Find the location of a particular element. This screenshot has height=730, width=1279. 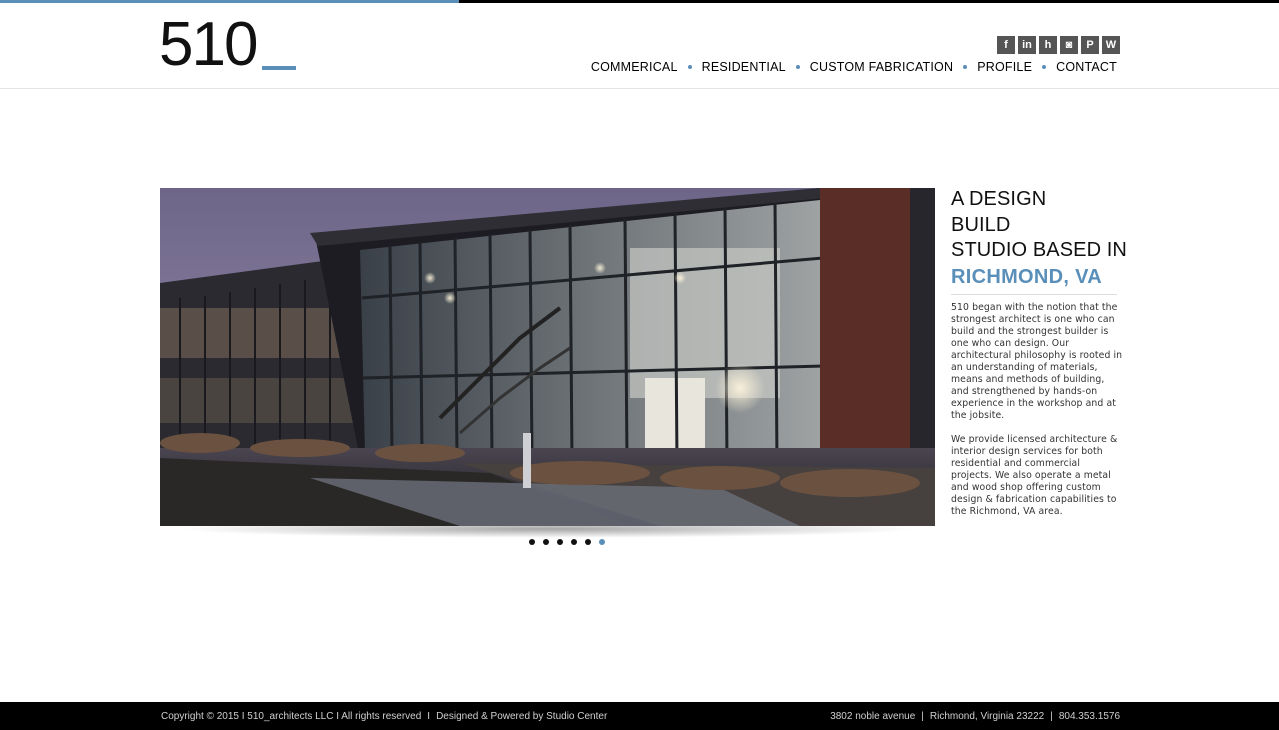

wordpress-icon: W is located at coordinates (1111, 45).